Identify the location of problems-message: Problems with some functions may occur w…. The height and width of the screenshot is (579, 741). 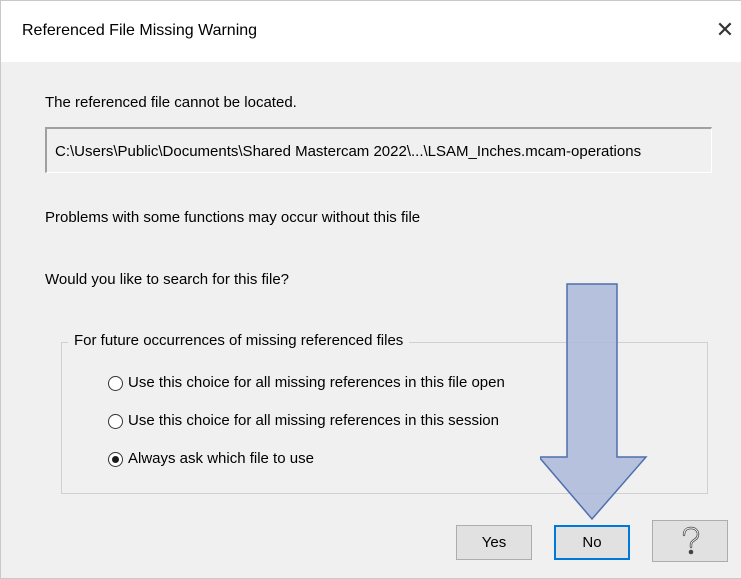
(233, 217).